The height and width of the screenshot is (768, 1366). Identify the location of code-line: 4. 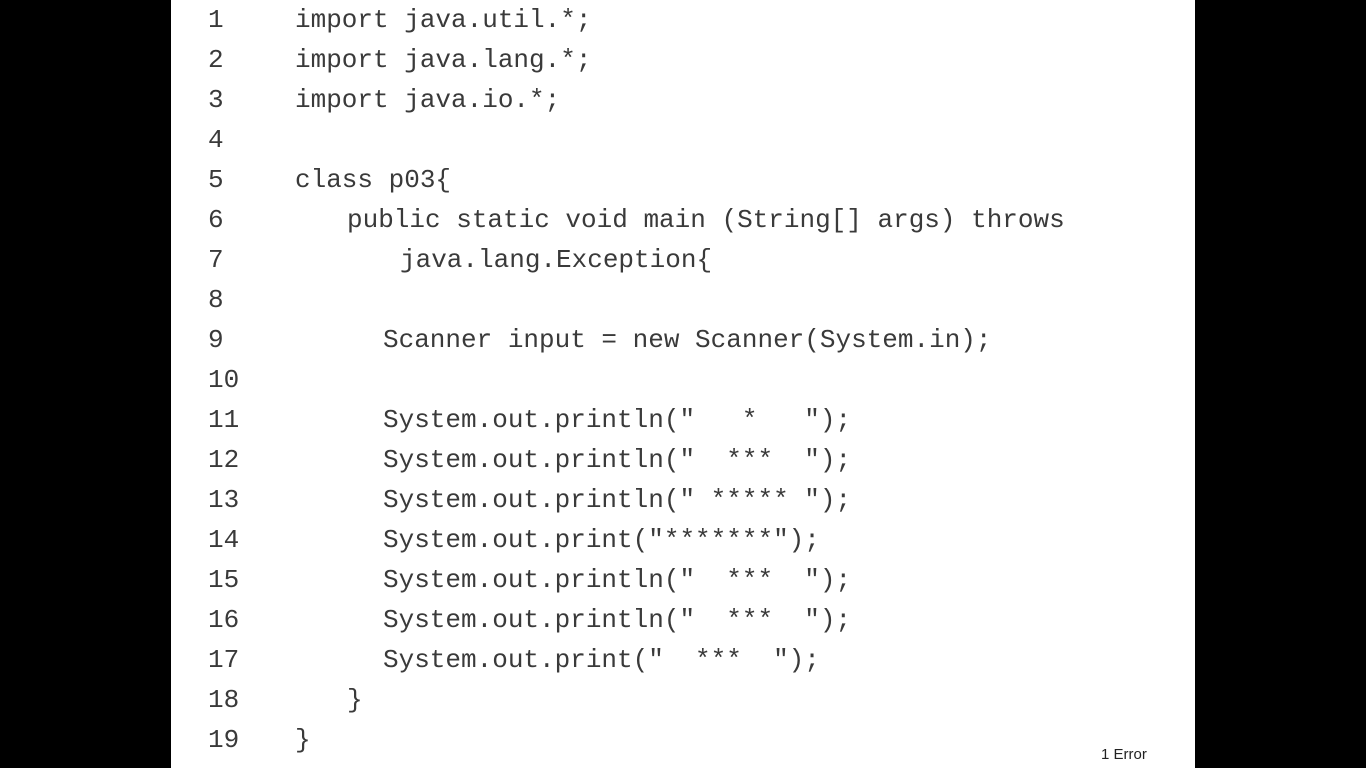
(683, 140).